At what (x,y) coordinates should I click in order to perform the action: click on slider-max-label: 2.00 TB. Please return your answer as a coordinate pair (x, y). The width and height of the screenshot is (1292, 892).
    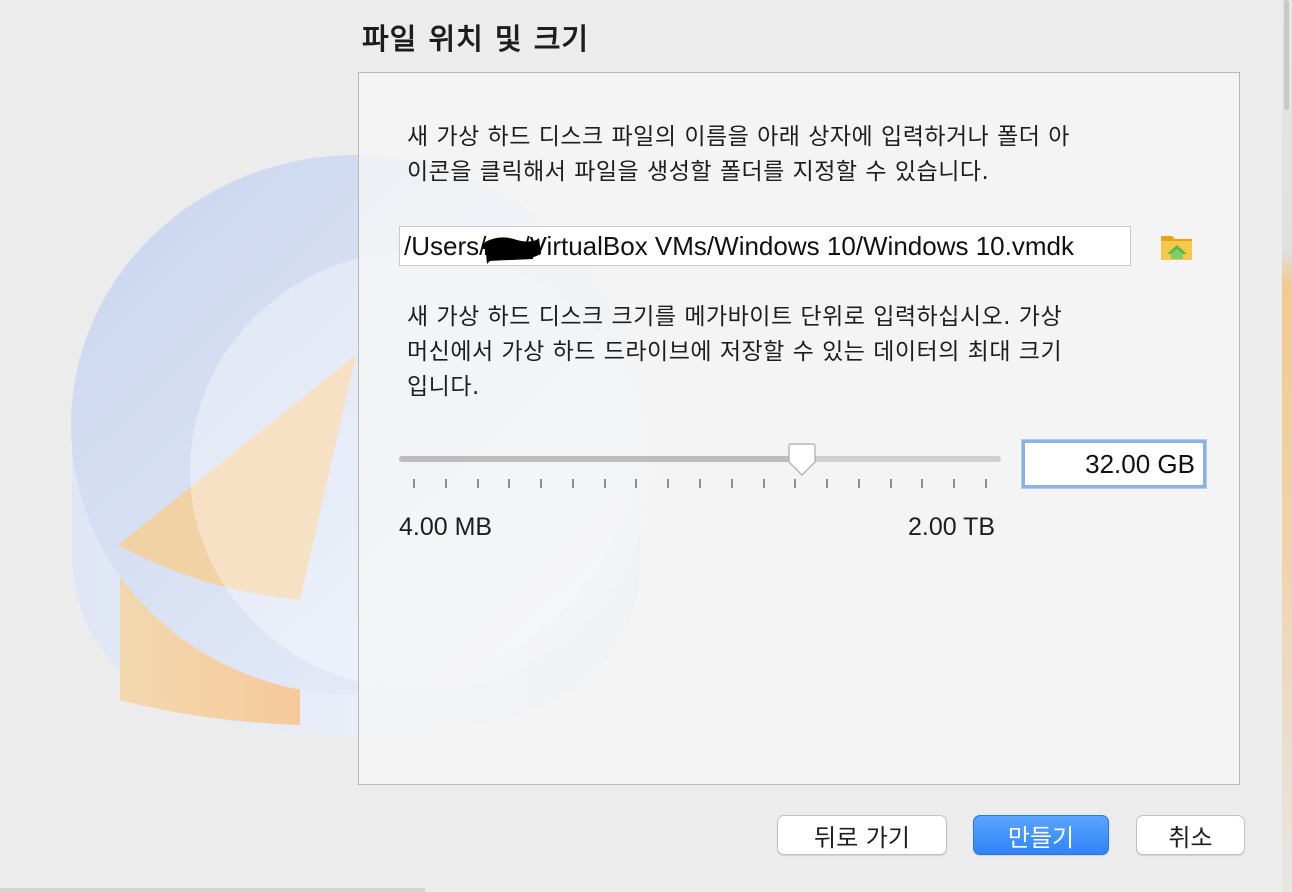
    Looking at the image, I should click on (952, 527).